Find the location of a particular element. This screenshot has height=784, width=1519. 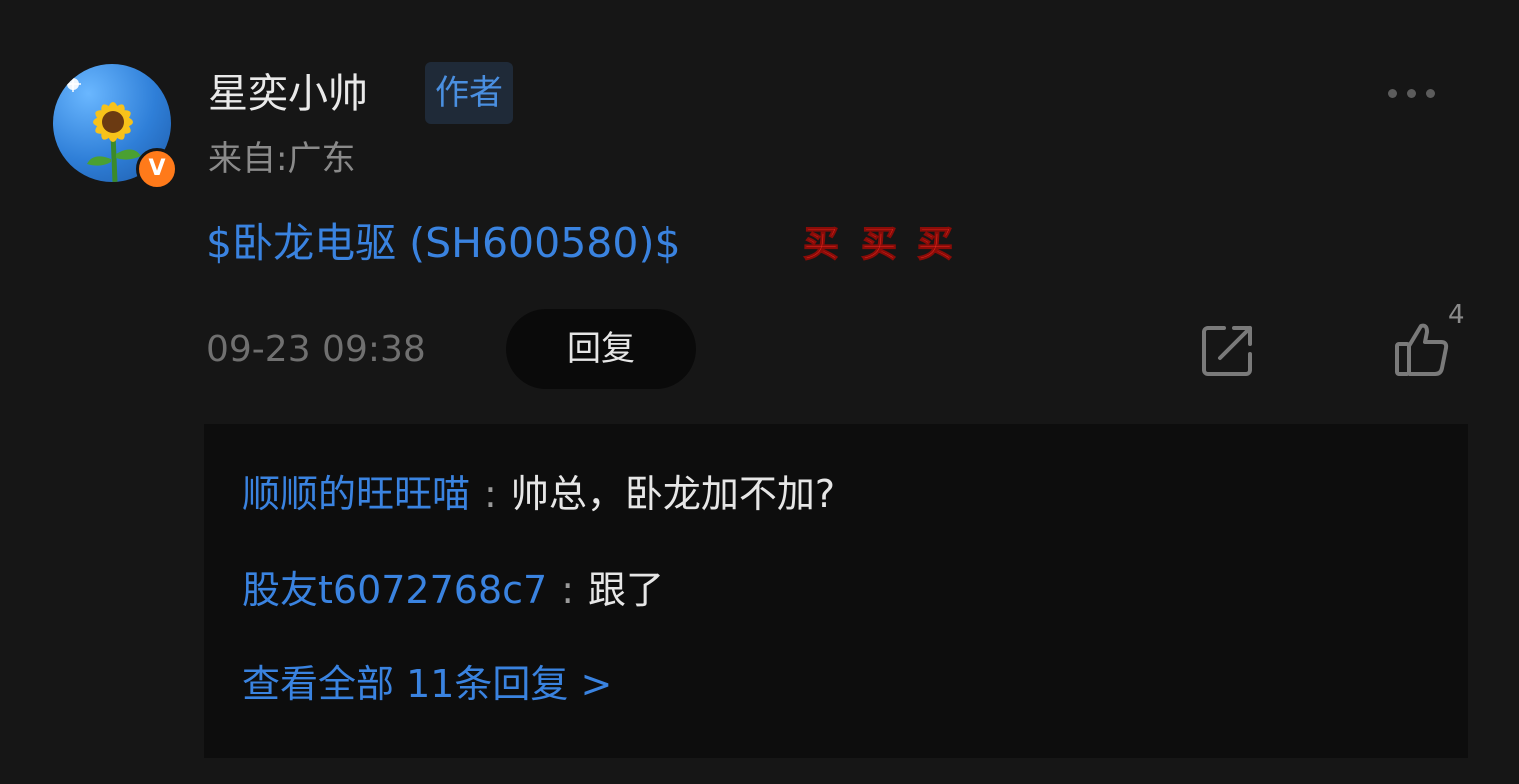

reply-item: 股友t6072768c7: 跟了 is located at coordinates (453, 590).